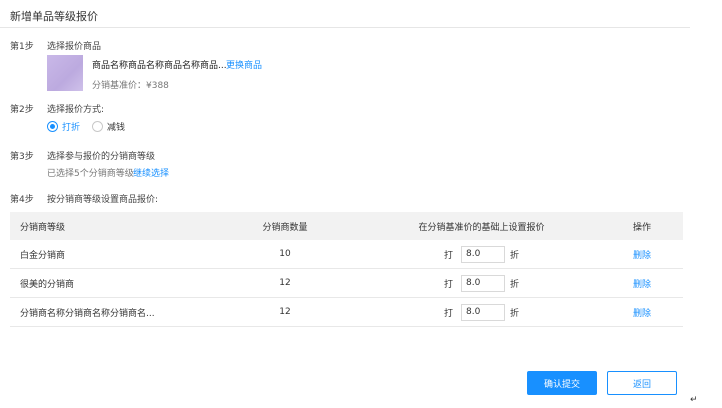 The height and width of the screenshot is (408, 722). Describe the element at coordinates (285, 227) in the screenshot. I see `header-count: 分销商数量` at that location.